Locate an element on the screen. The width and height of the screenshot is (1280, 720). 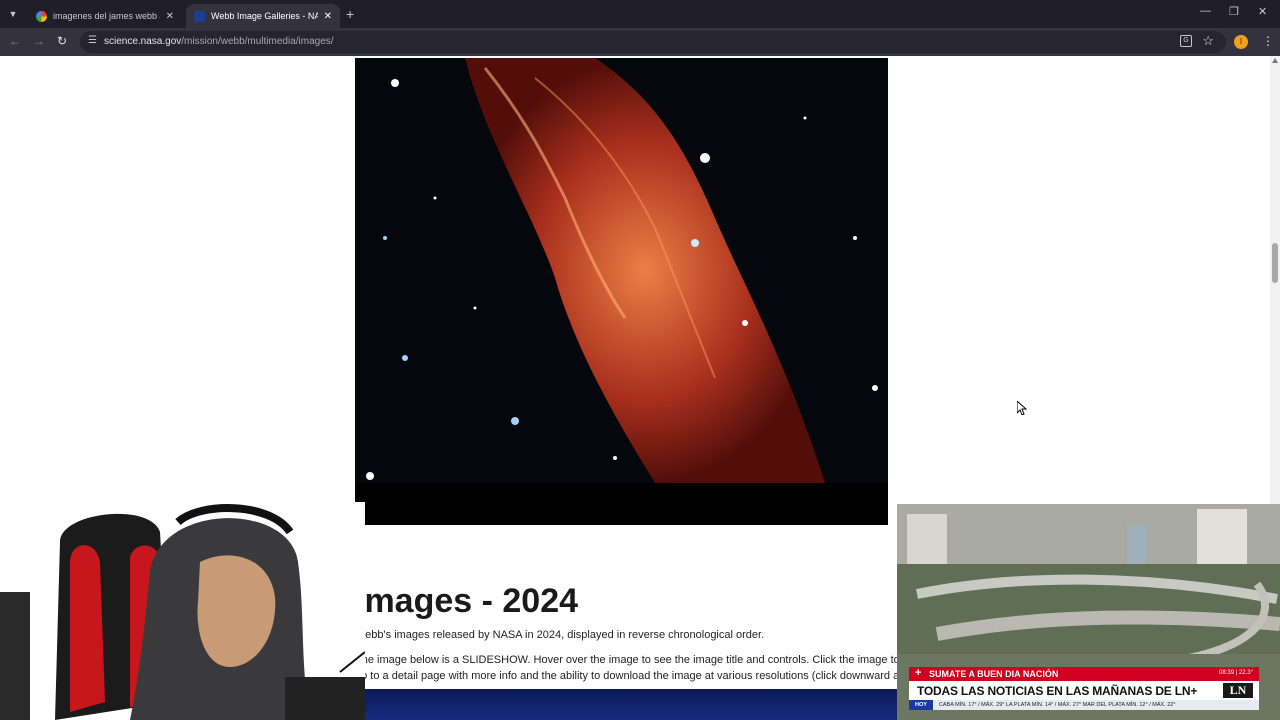
site-info-icon: ☰ is located at coordinates (92, 40).